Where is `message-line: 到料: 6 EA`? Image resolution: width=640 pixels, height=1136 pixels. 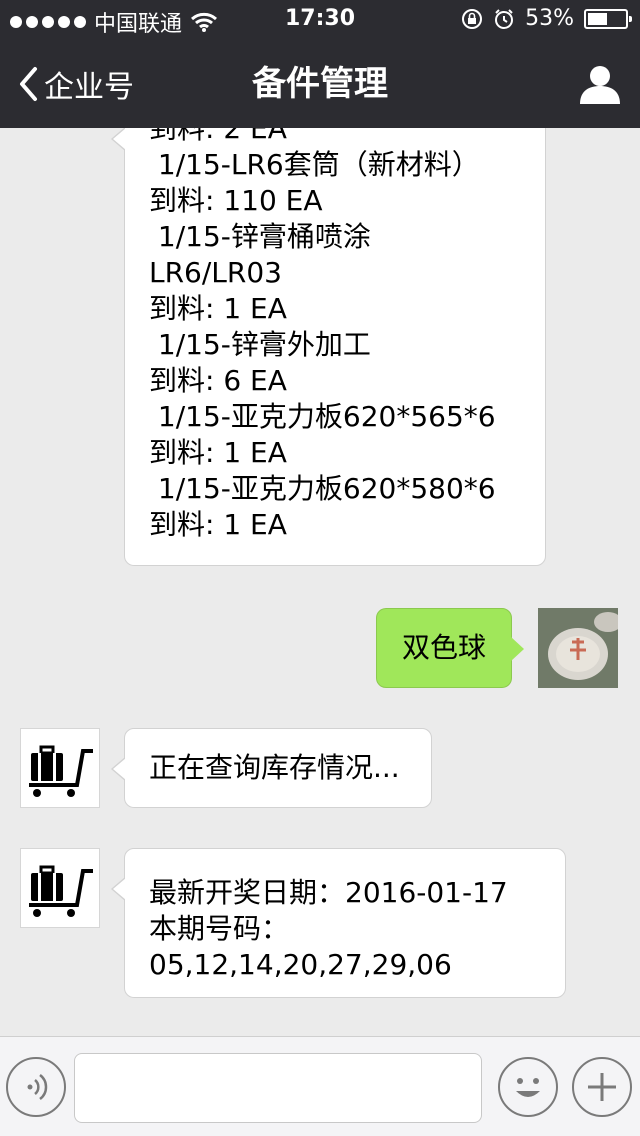 message-line: 到料: 6 EA is located at coordinates (218, 380).